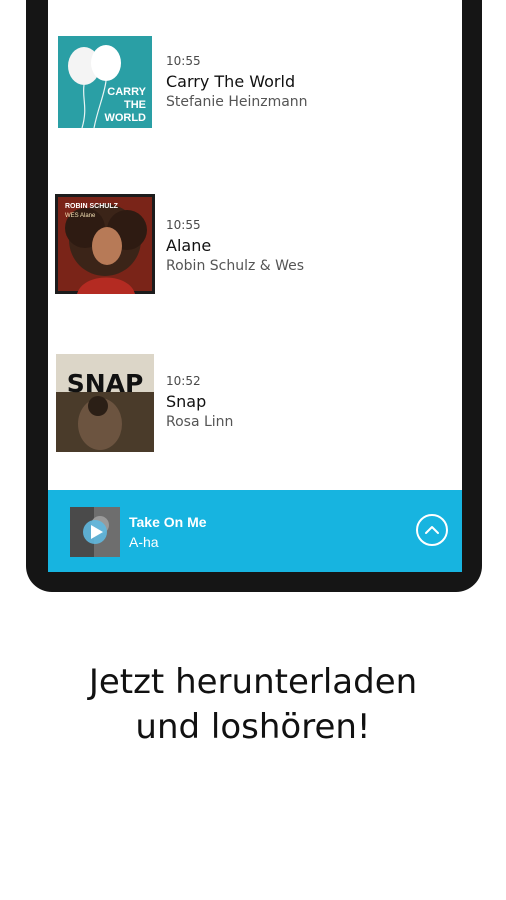 The width and height of the screenshot is (506, 900). I want to click on now-playing-cover, so click(95, 532).